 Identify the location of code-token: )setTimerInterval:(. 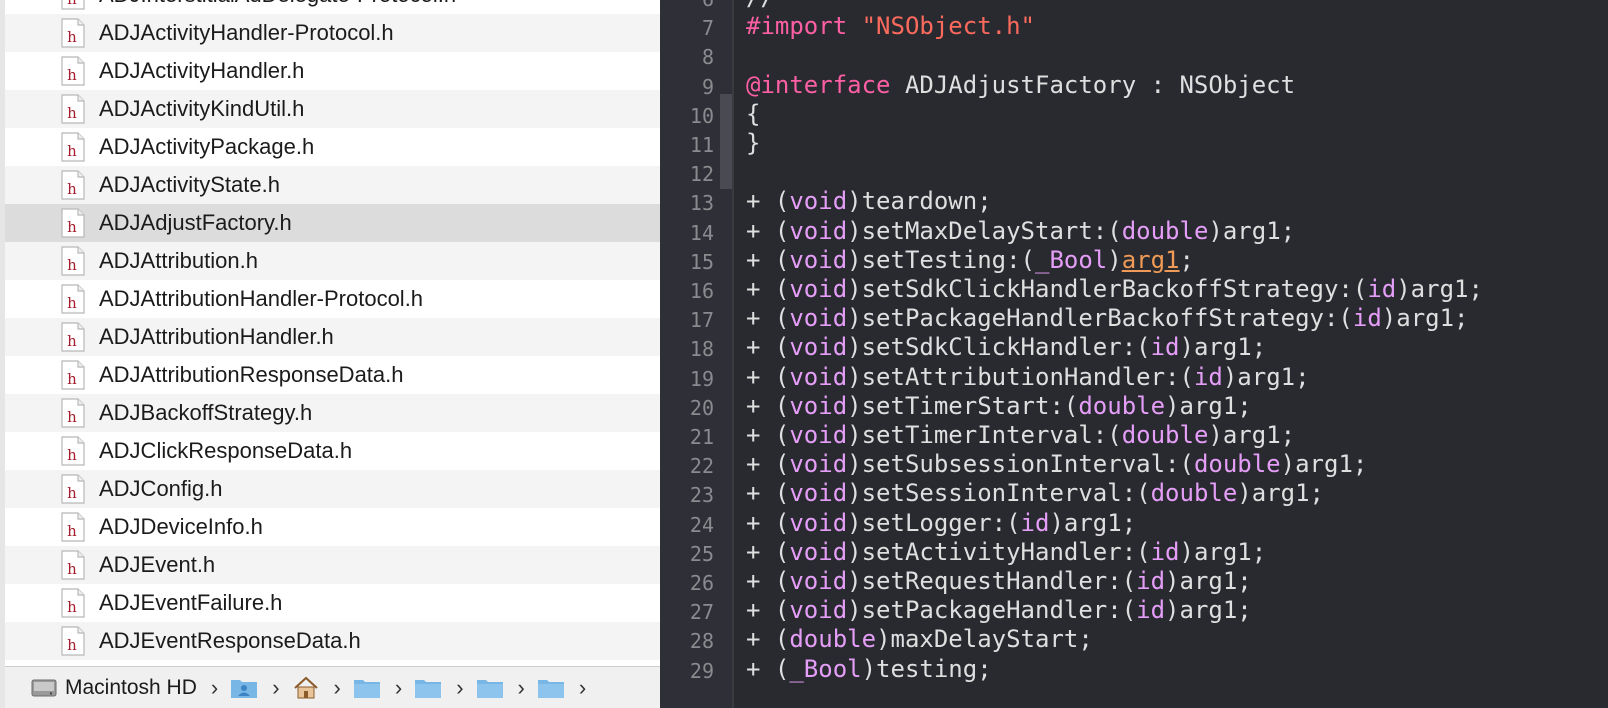
(984, 435).